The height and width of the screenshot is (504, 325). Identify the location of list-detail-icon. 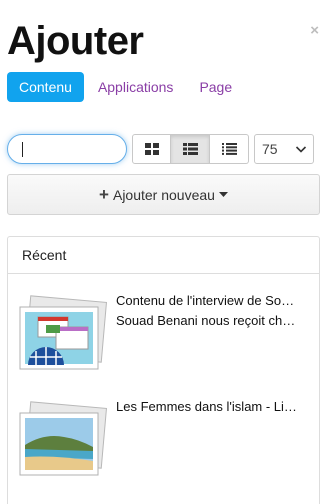
(190, 149).